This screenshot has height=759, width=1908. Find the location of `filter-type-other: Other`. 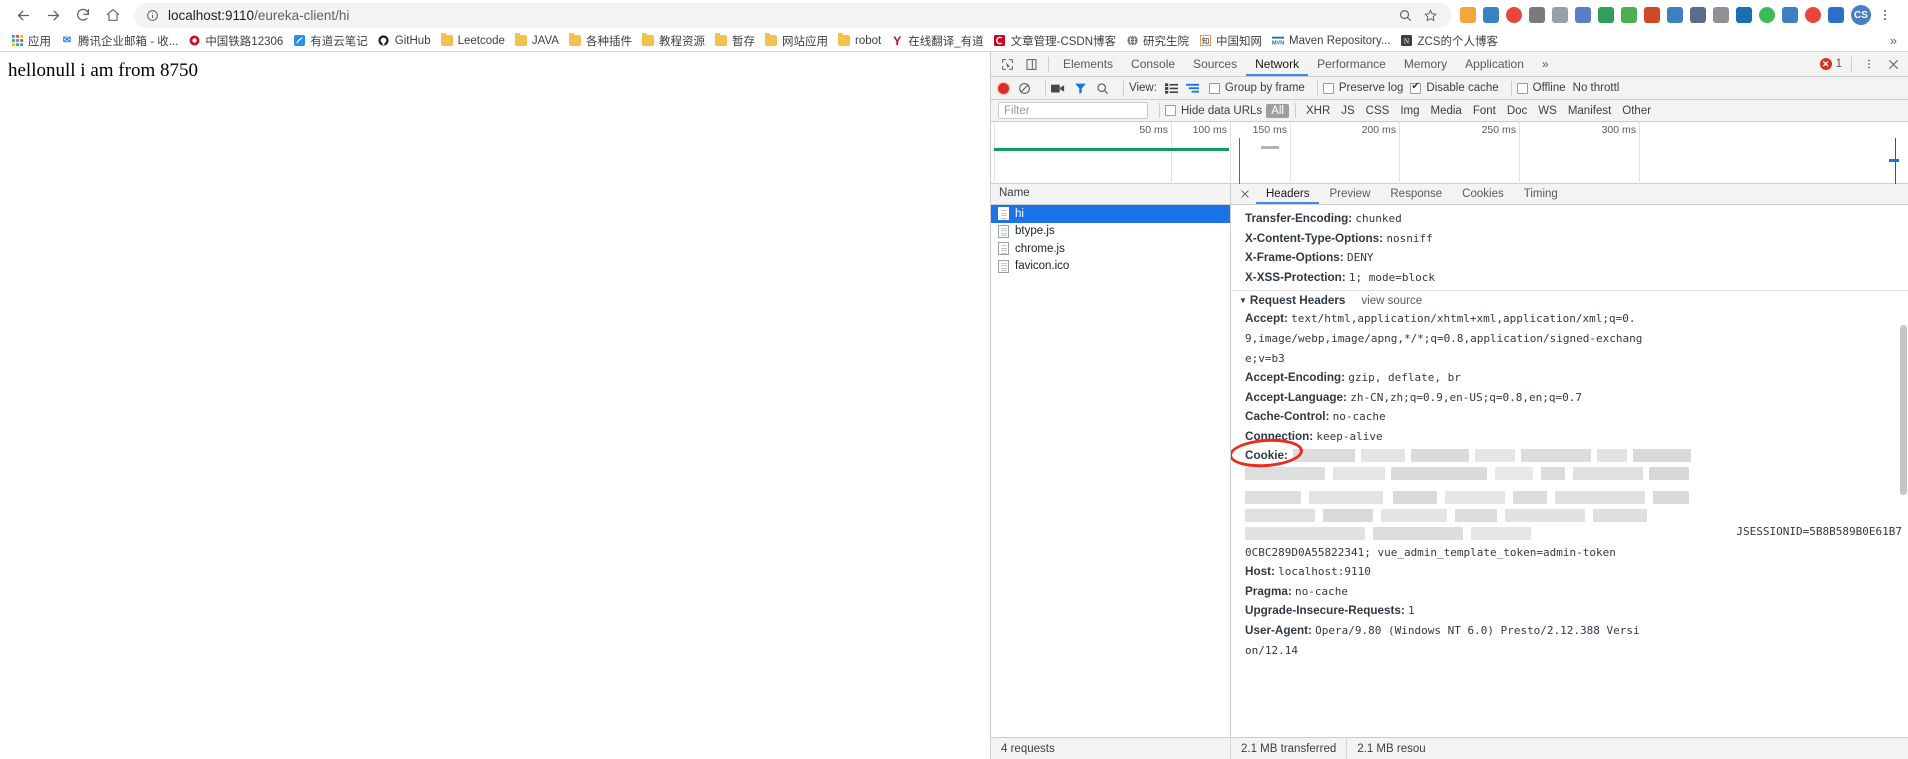

filter-type-other: Other is located at coordinates (1636, 111).